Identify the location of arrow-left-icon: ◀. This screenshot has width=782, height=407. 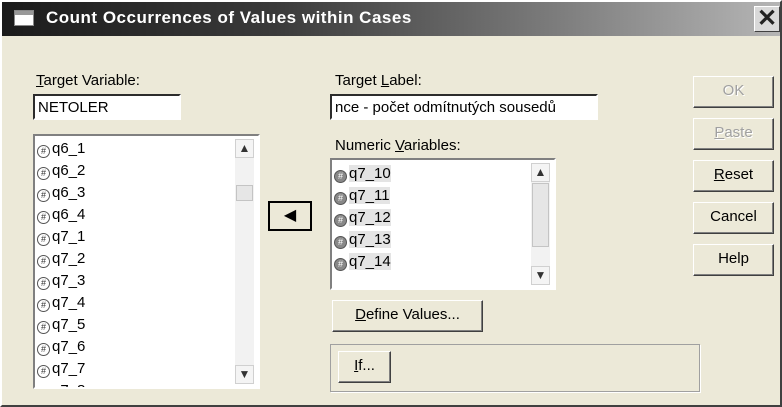
(290, 215).